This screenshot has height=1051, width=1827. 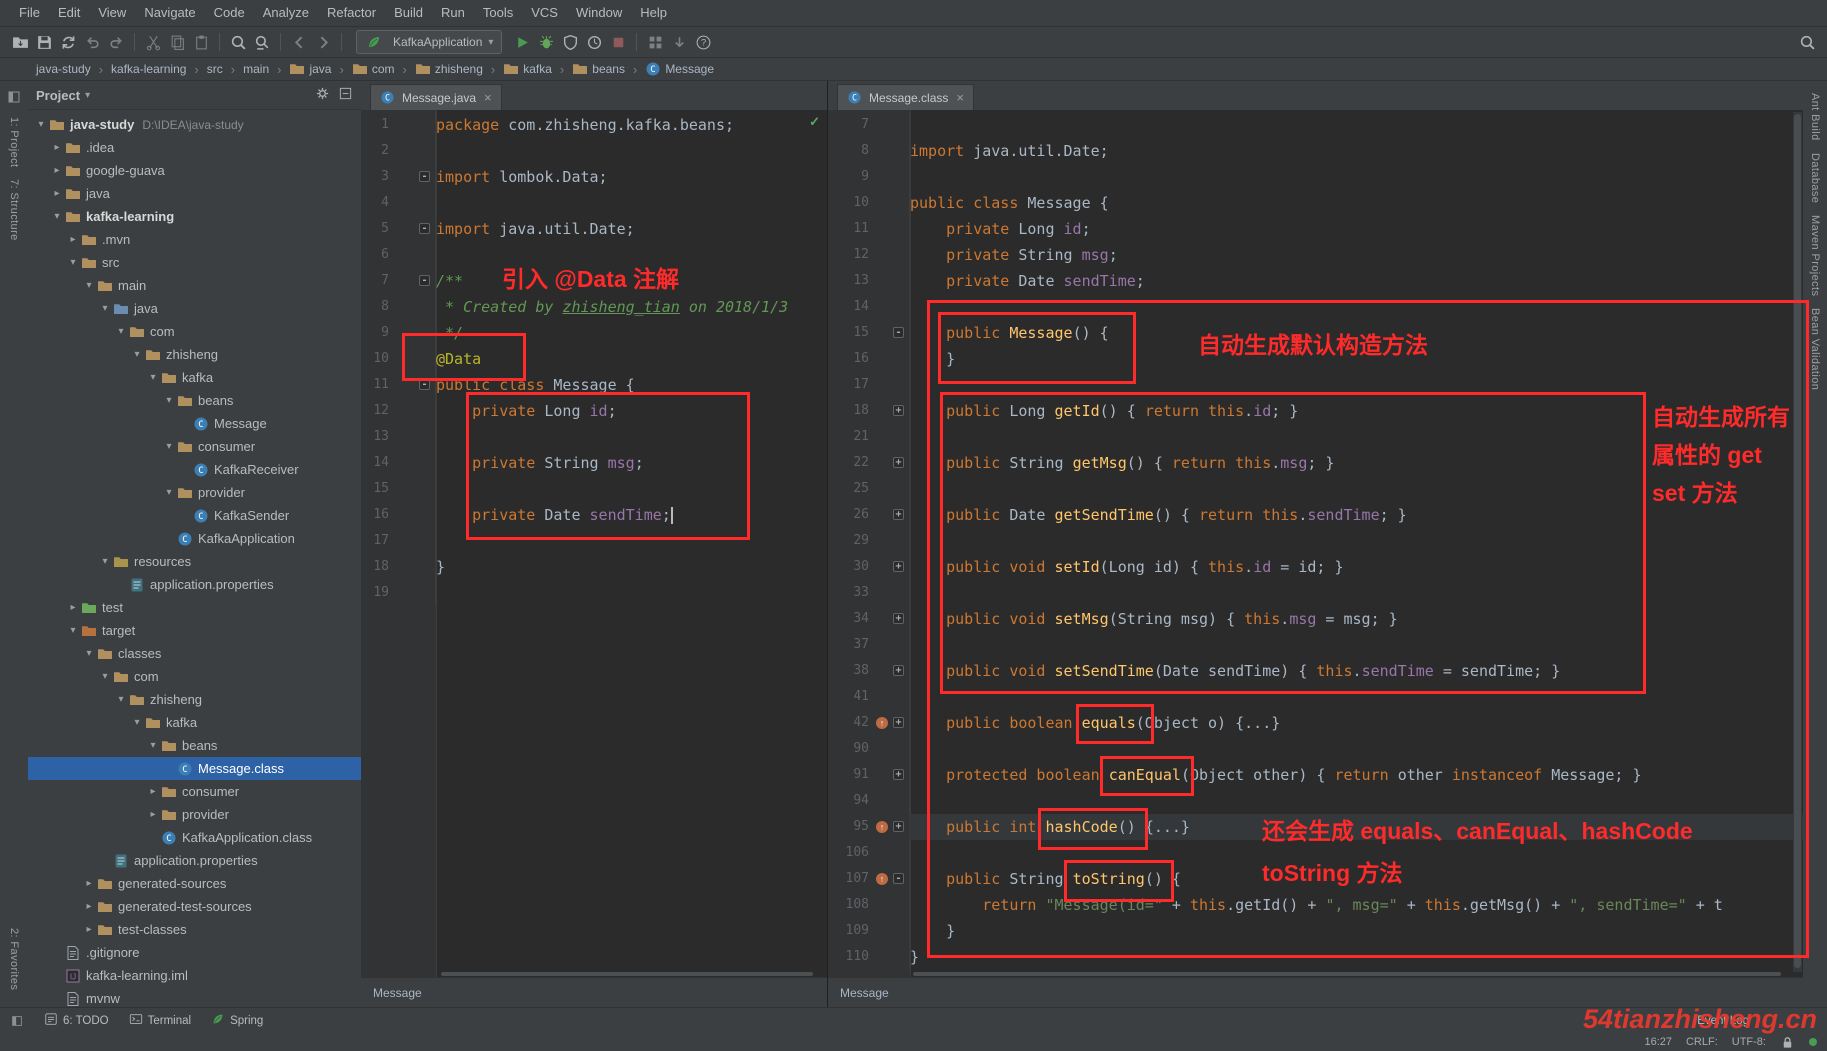 What do you see at coordinates (1815, 178) in the screenshot?
I see `stripe-database: Database` at bounding box center [1815, 178].